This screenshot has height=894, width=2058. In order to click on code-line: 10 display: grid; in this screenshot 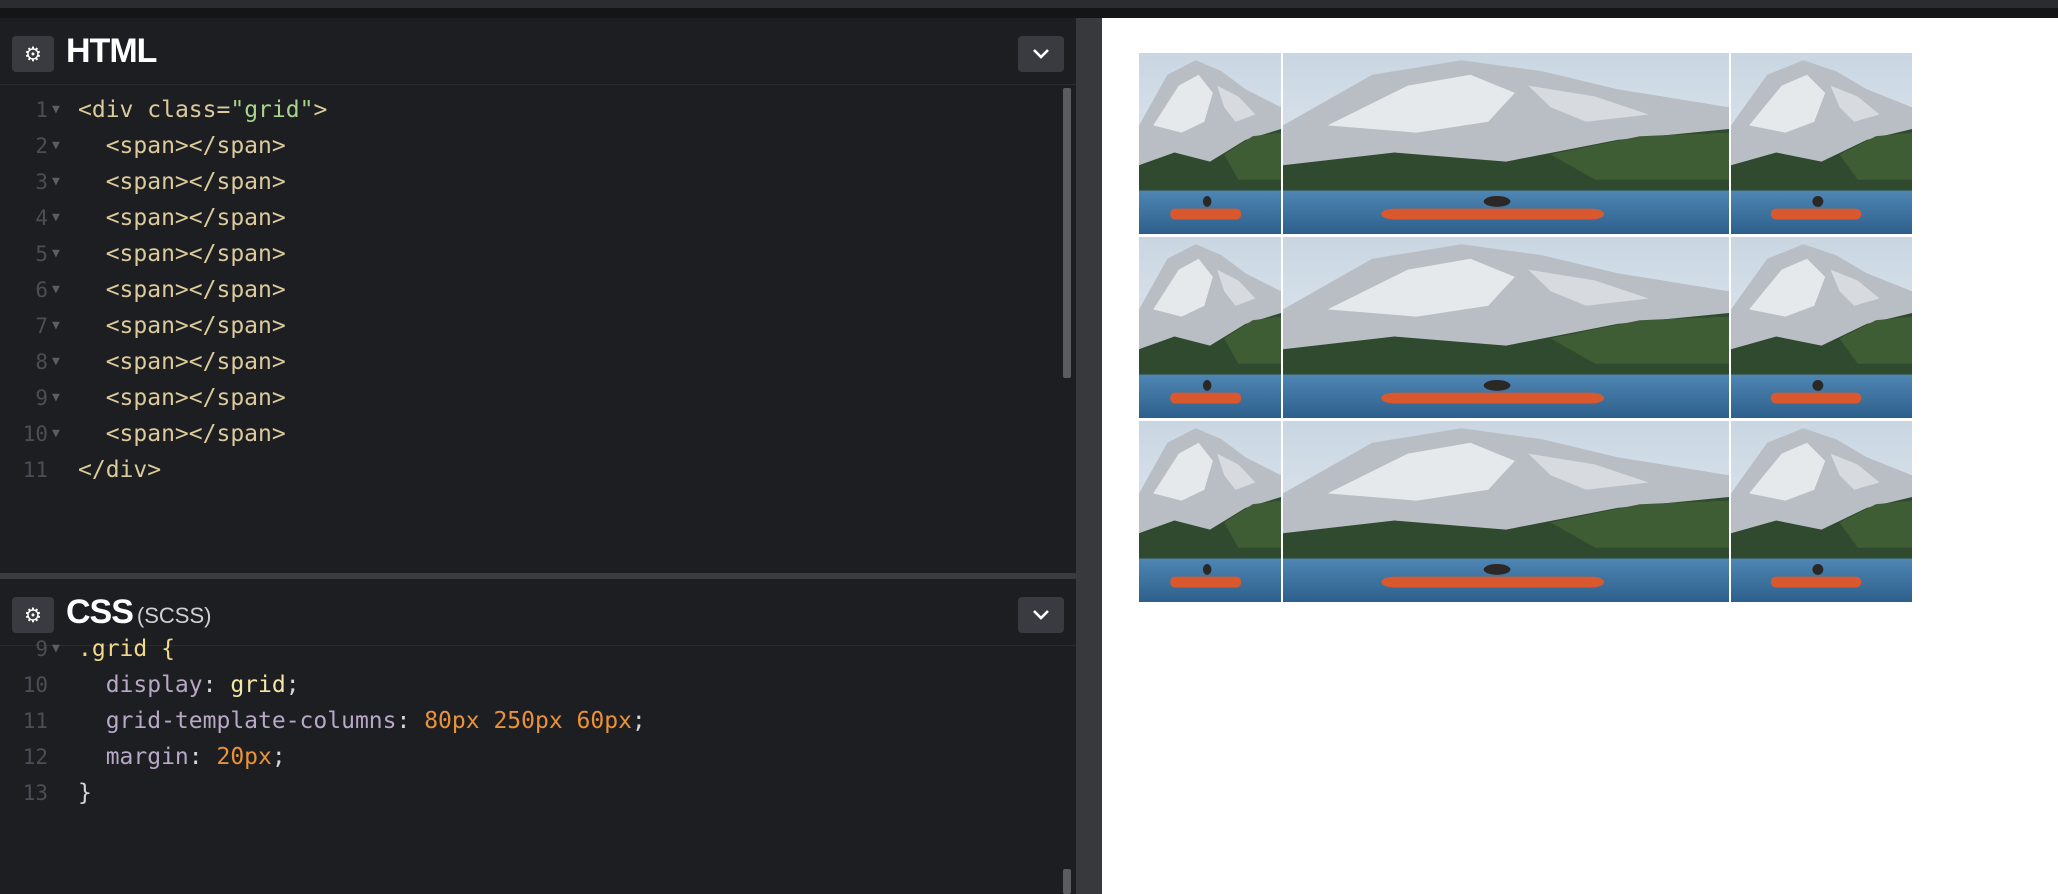, I will do `click(530, 685)`.